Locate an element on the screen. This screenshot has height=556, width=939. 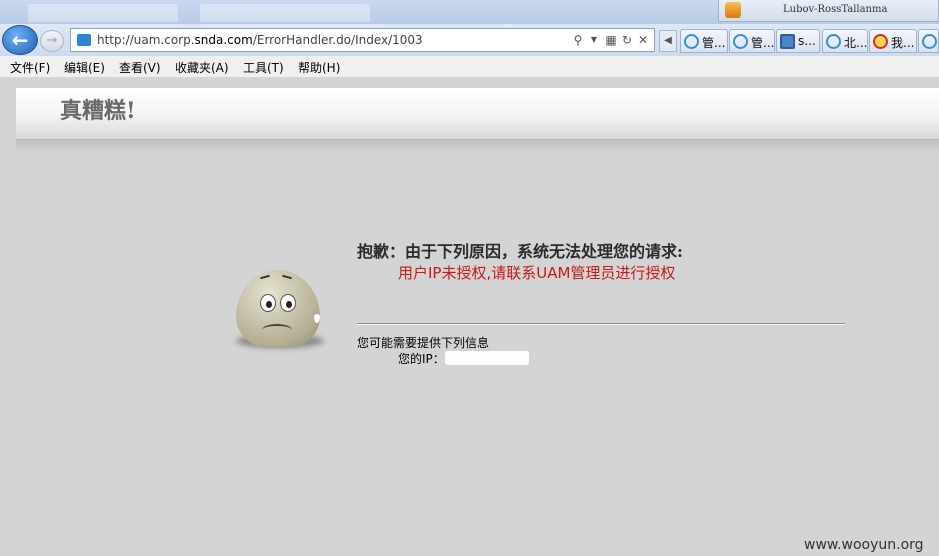
page-title: 真糟糕! is located at coordinates (98, 111).